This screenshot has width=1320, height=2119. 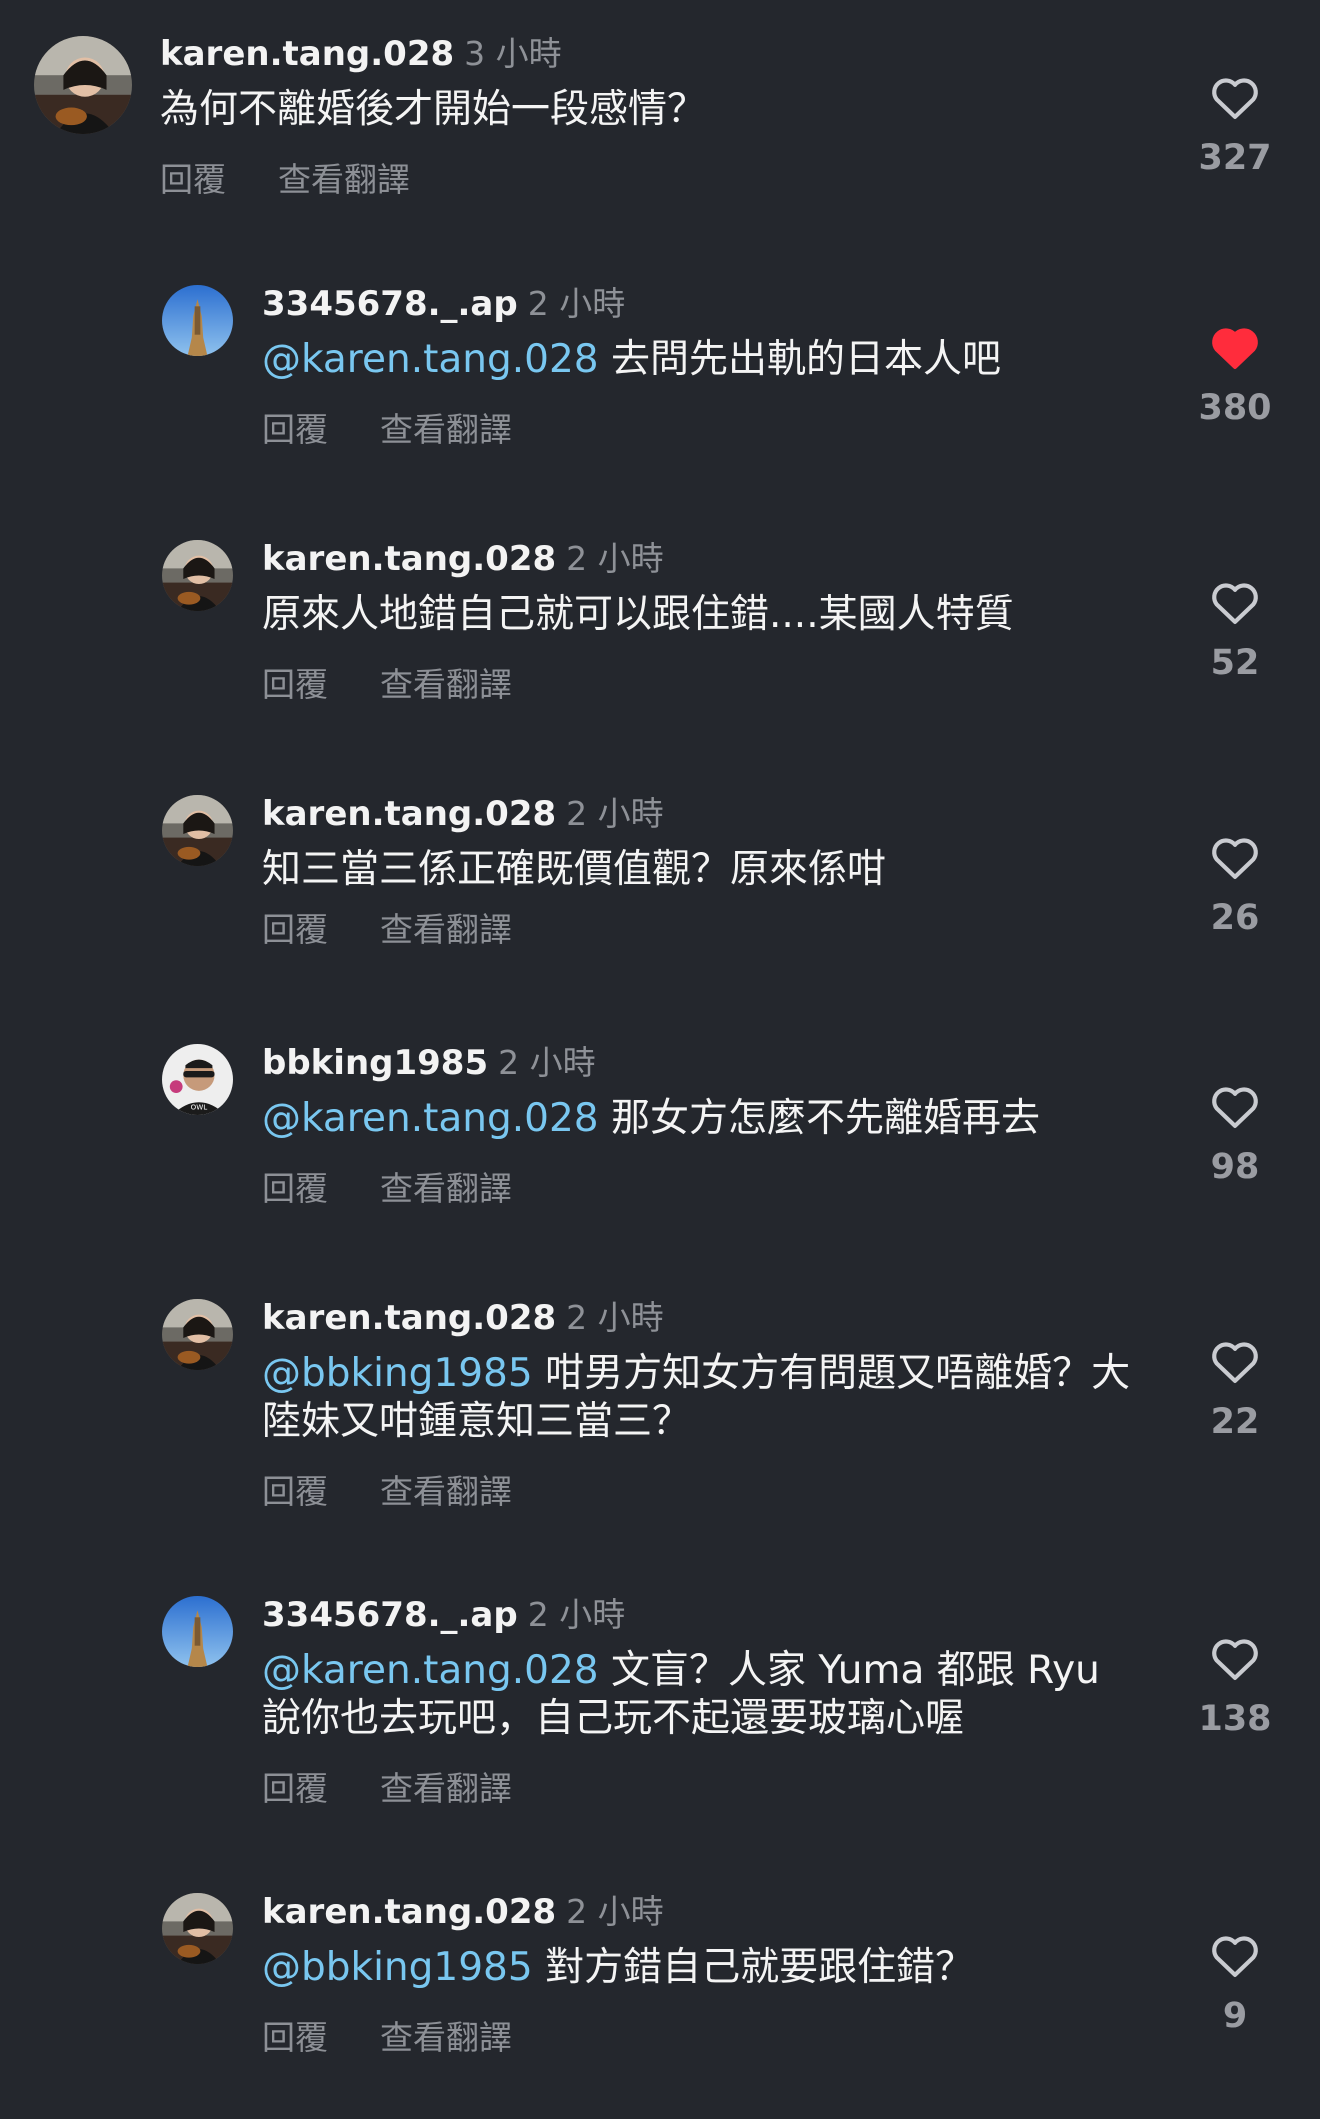 I want to click on like-button: 327, so click(x=1235, y=126).